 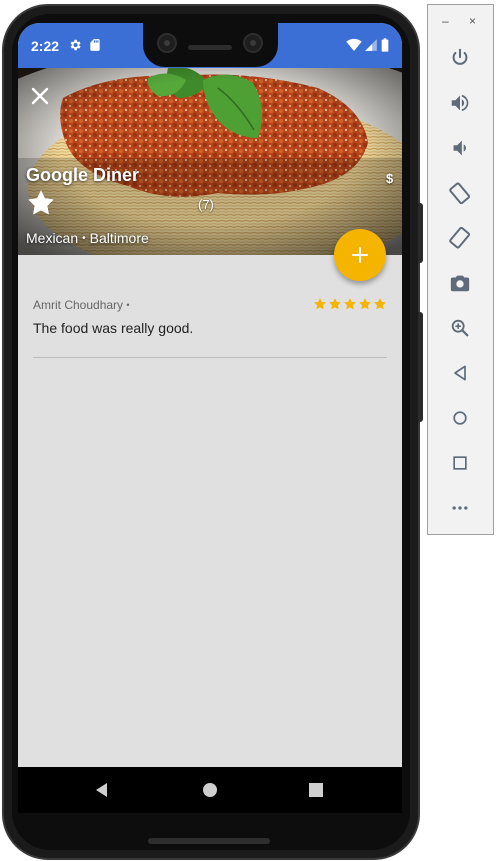 I want to click on zoom-icon, so click(x=460, y=328).